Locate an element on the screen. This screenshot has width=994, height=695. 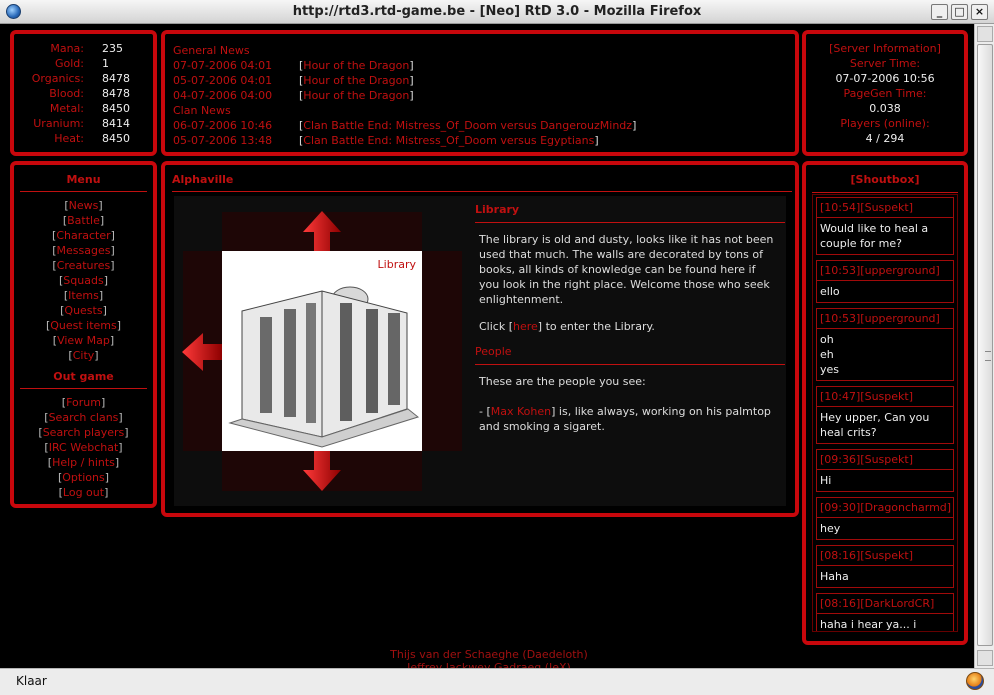
menu-link: Log out is located at coordinates (83, 492).